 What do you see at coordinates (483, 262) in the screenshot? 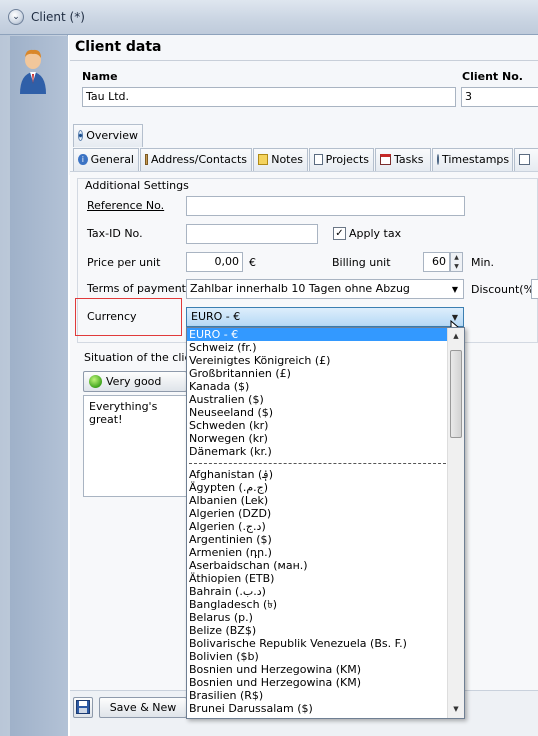
I see `billing-unit: Min.` at bounding box center [483, 262].